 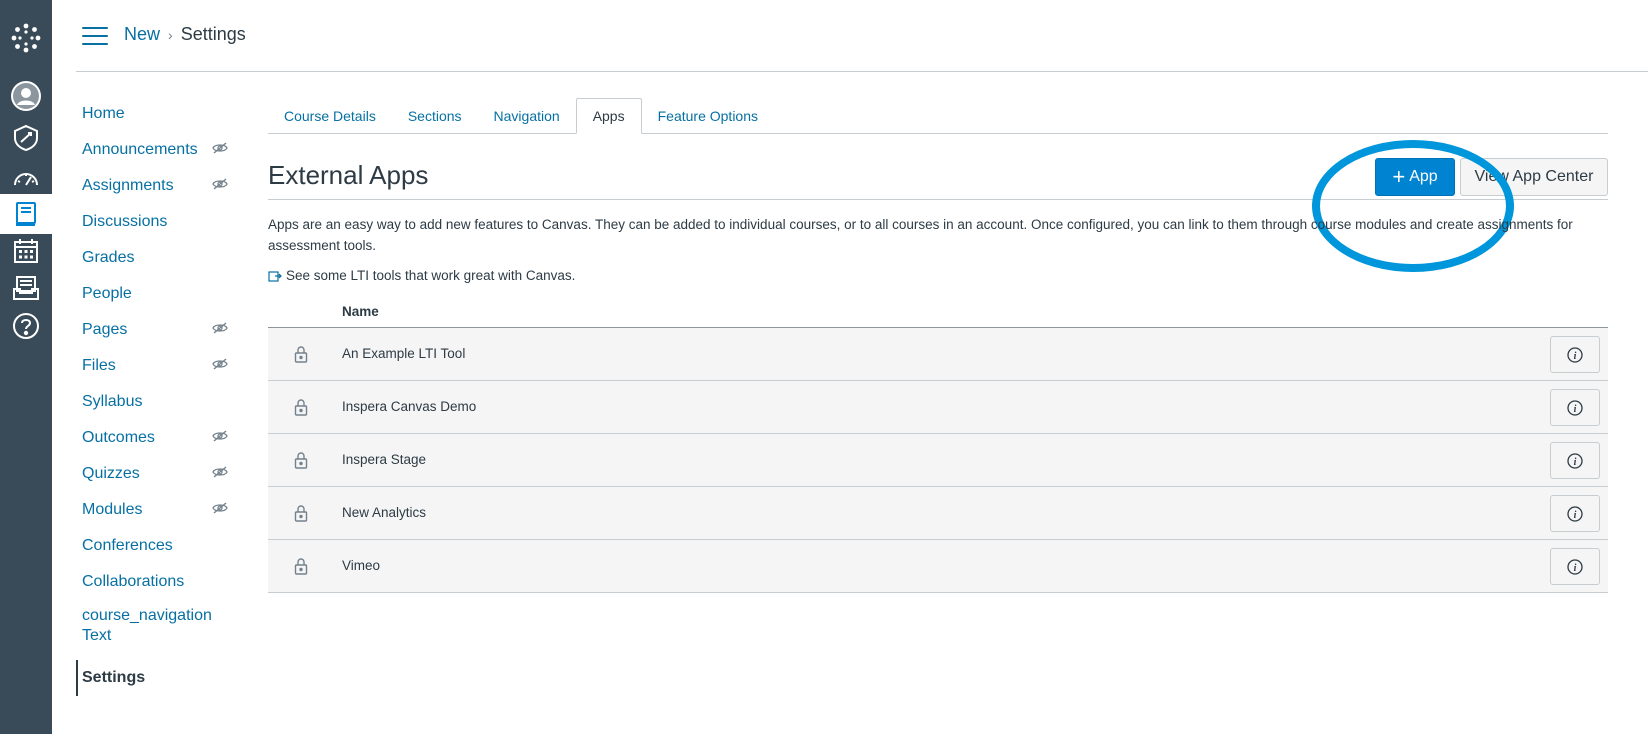 What do you see at coordinates (26, 214) in the screenshot?
I see `courses-icon` at bounding box center [26, 214].